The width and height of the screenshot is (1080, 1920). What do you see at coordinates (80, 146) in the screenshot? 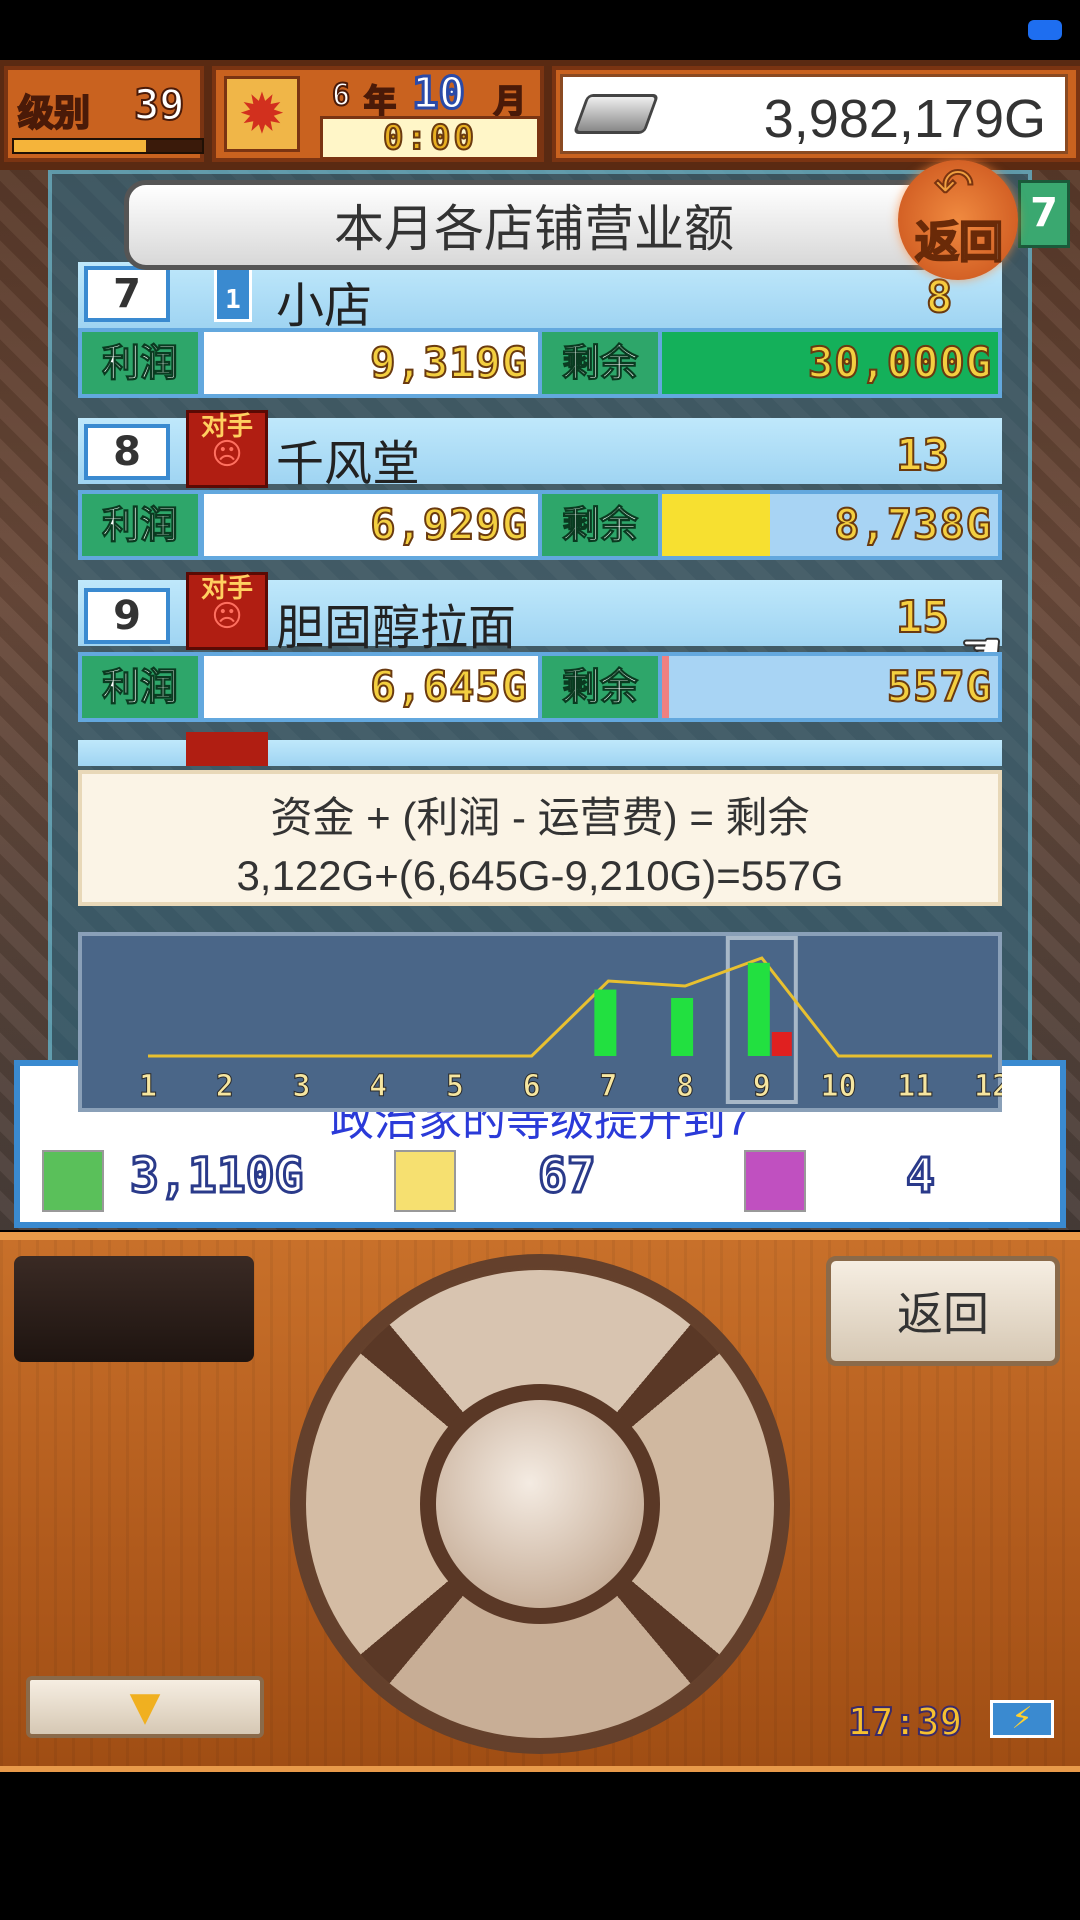
I see `level-progress-fill` at bounding box center [80, 146].